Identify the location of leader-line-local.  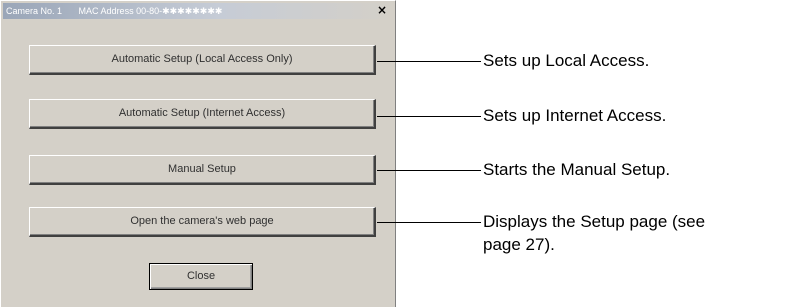
(429, 61).